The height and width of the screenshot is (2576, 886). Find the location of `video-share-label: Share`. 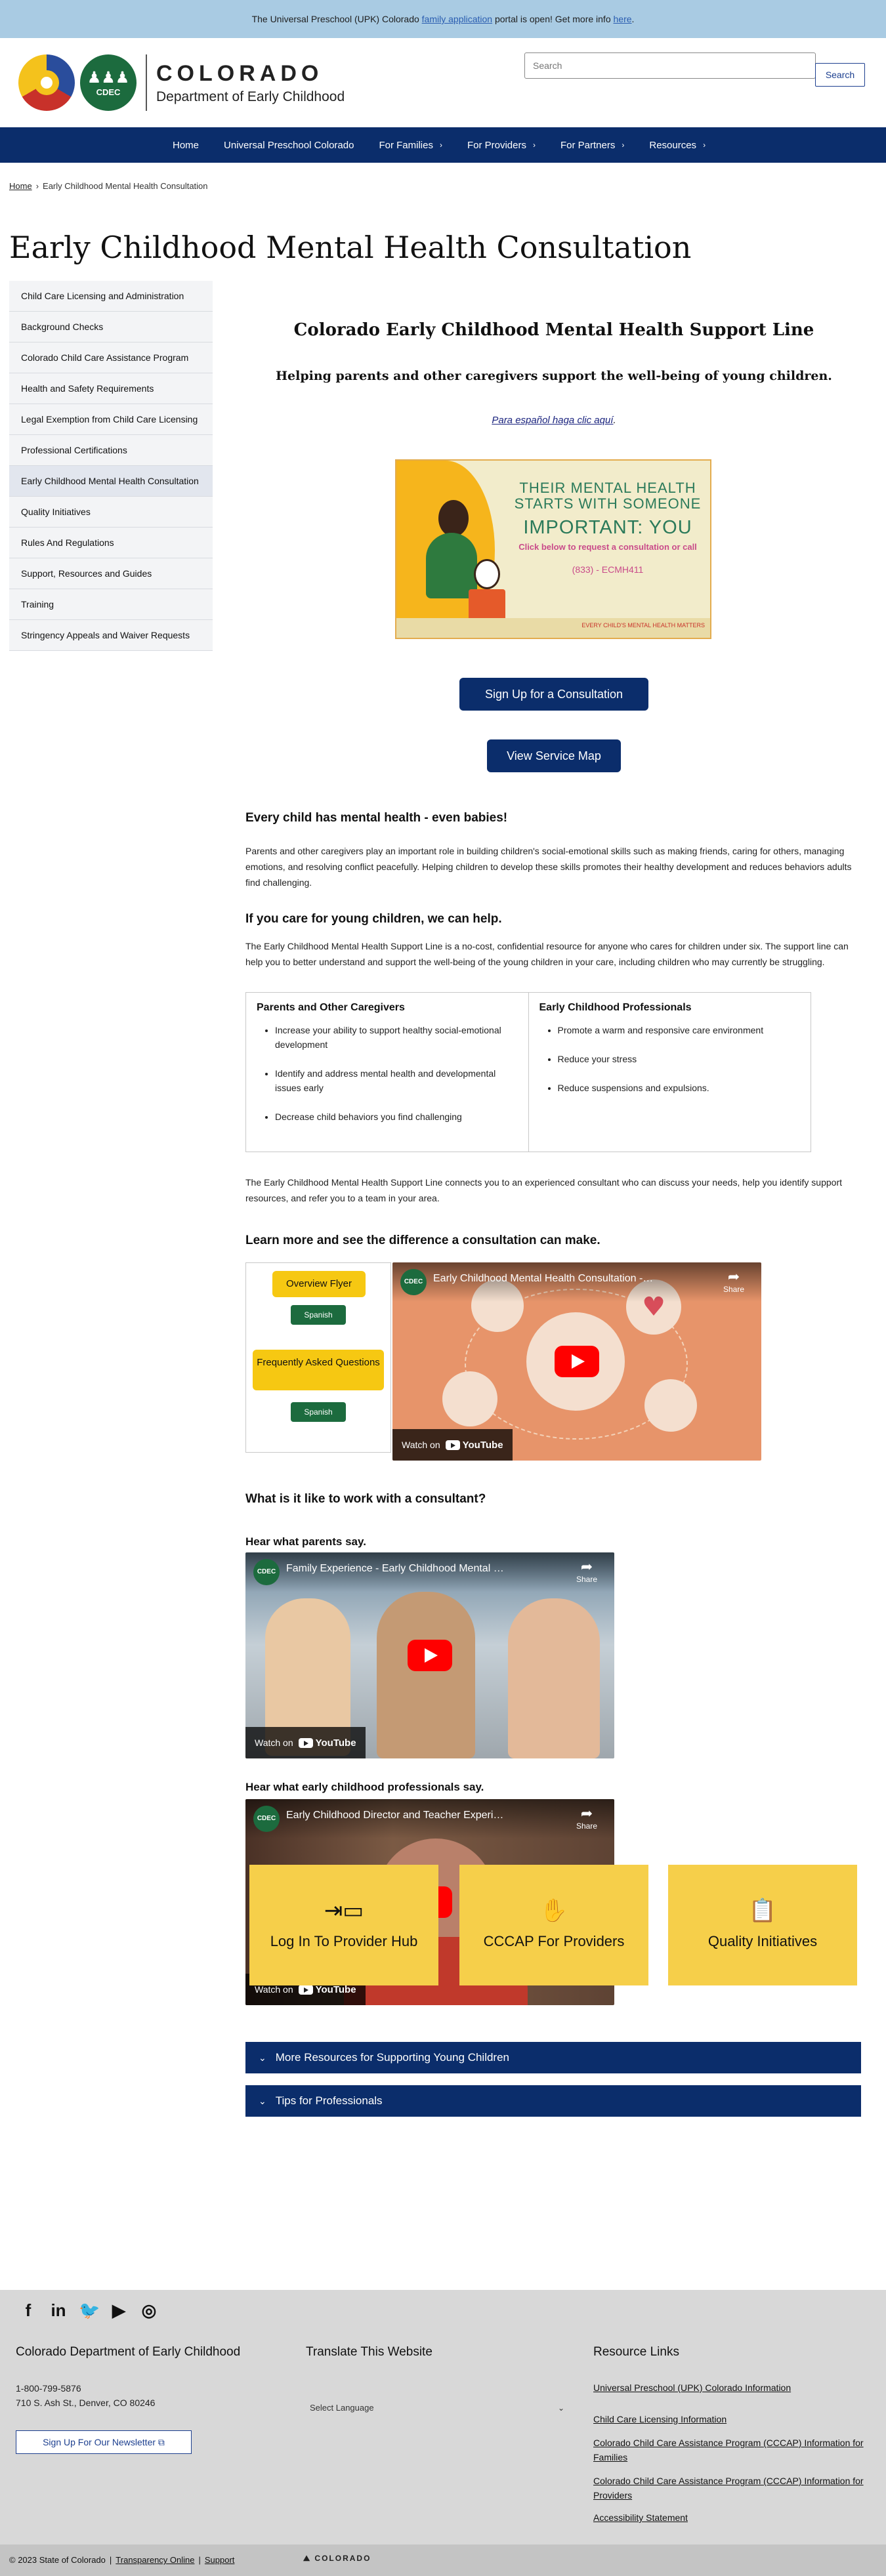

video-share-label: Share is located at coordinates (734, 1290).